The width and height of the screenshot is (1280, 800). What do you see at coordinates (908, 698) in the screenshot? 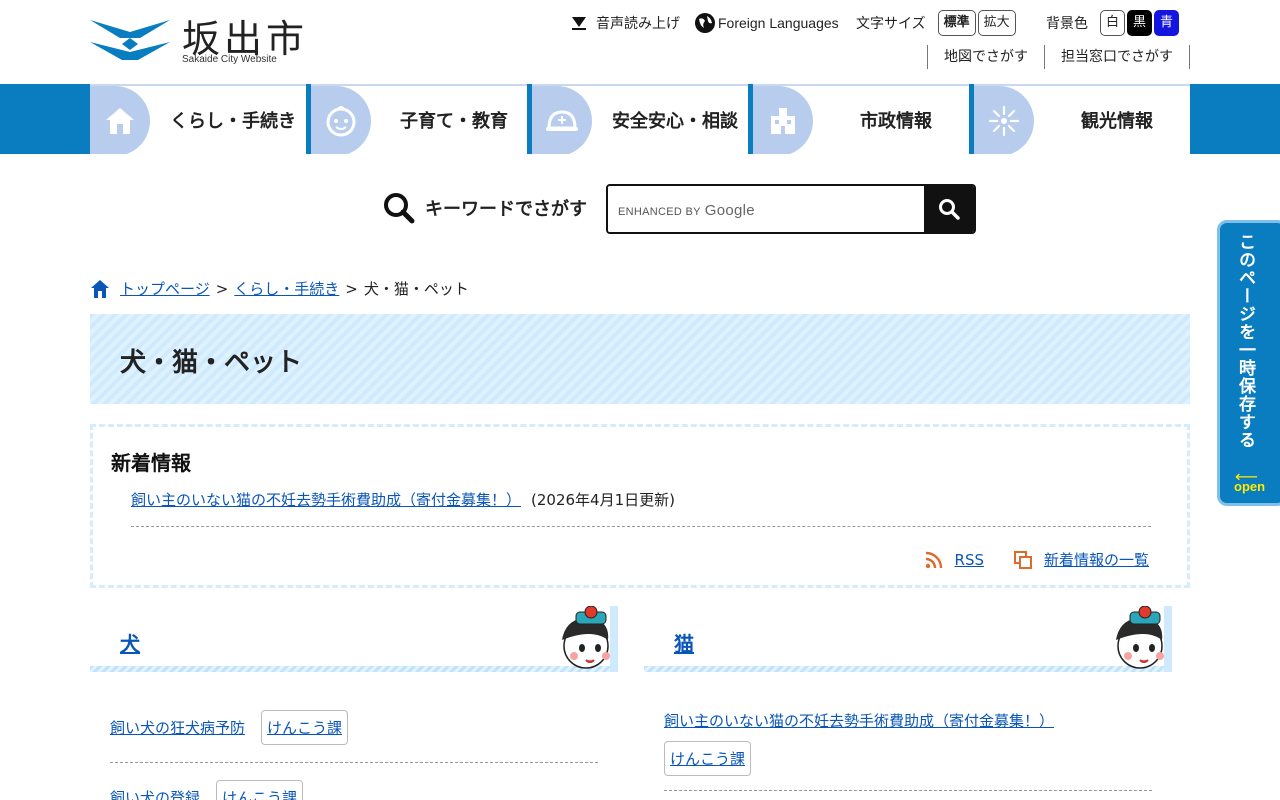
I see `cat-section: 猫 飼い主のいない猫の不妊去勢手術費助成（寄付金募集！） けんこう課` at bounding box center [908, 698].